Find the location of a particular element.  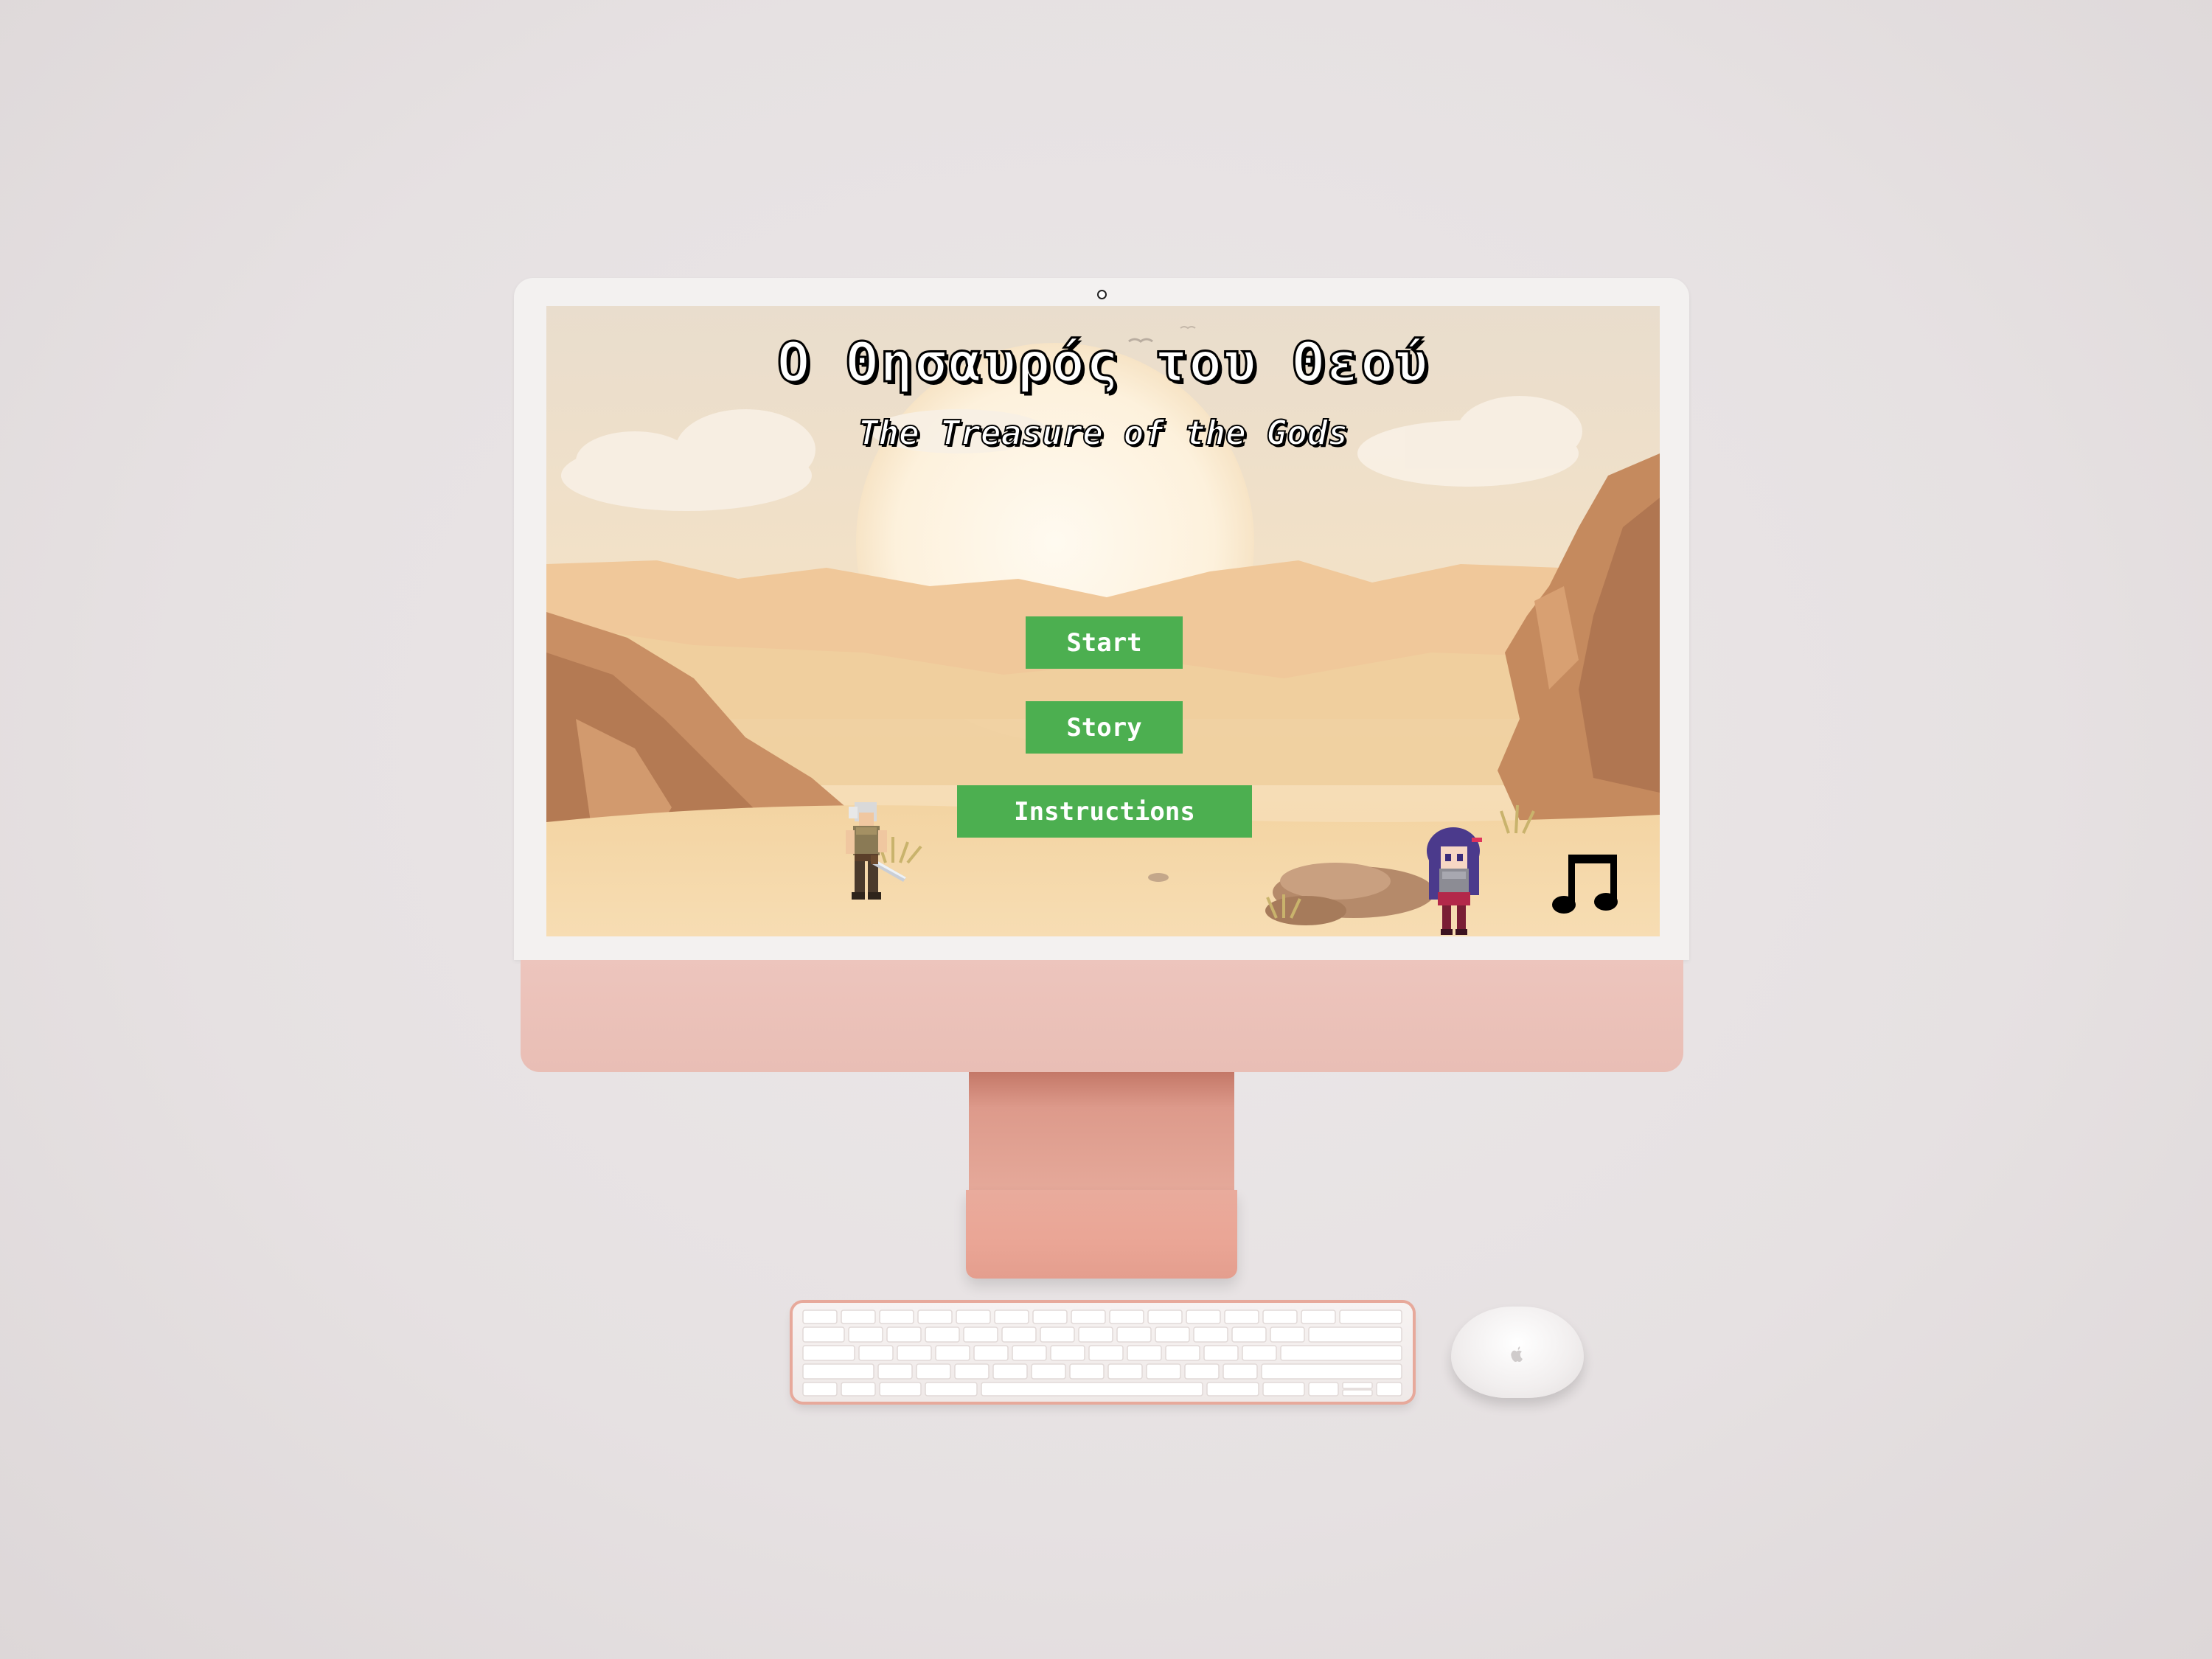

start-button: Start is located at coordinates (1104, 642).